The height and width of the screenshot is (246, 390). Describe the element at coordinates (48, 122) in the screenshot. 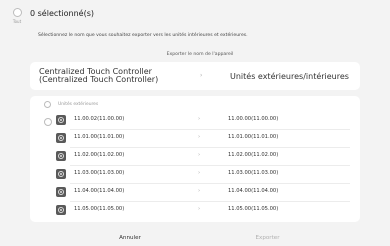

I see `row-select-radio-icon` at that location.